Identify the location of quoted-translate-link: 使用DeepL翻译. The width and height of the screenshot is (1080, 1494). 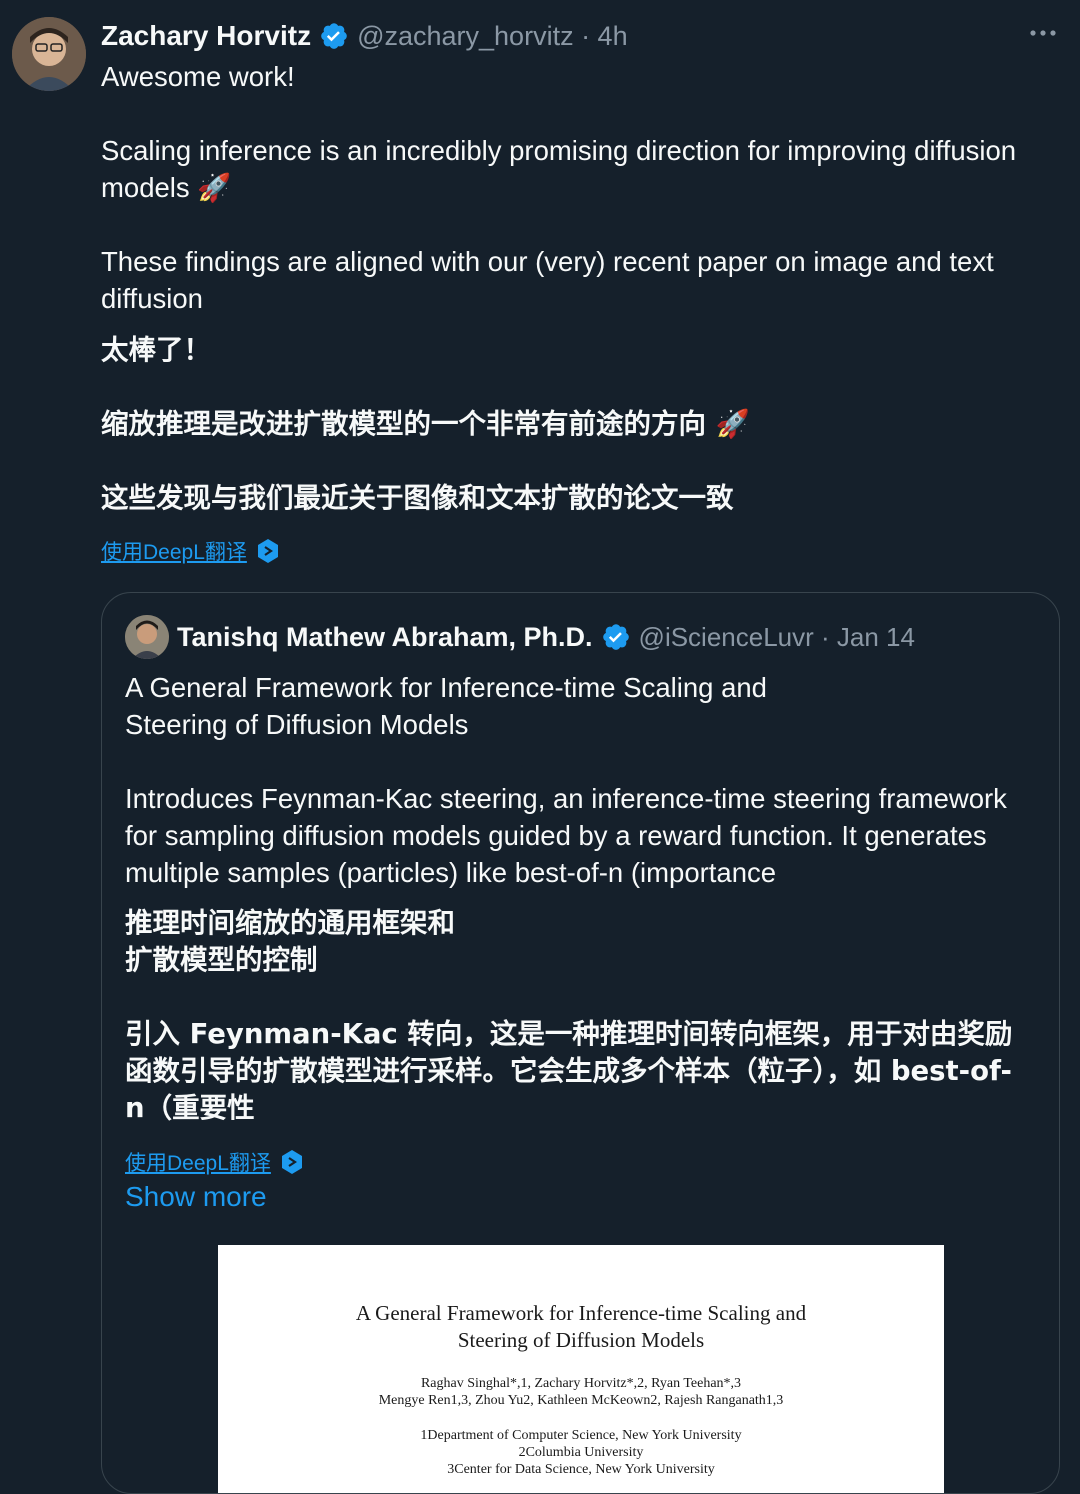
(215, 1162).